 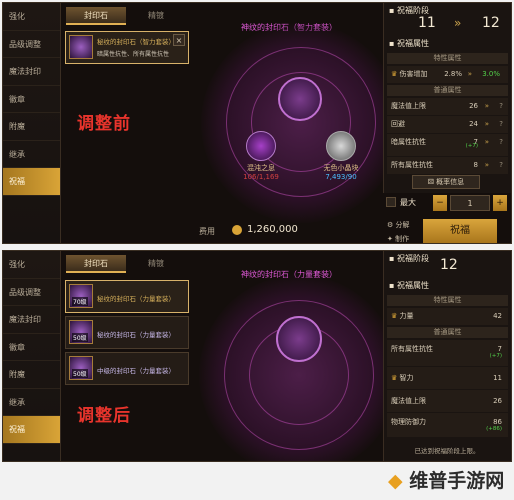 What do you see at coordinates (495, 356) in the screenshot?
I see `attr-increase: (+7)` at bounding box center [495, 356].